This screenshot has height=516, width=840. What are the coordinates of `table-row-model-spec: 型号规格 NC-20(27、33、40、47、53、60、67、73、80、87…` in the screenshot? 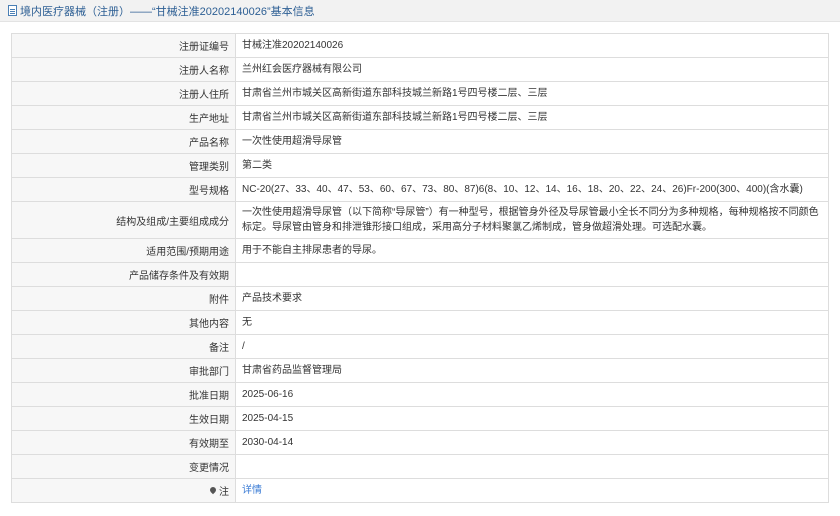 It's located at (420, 190).